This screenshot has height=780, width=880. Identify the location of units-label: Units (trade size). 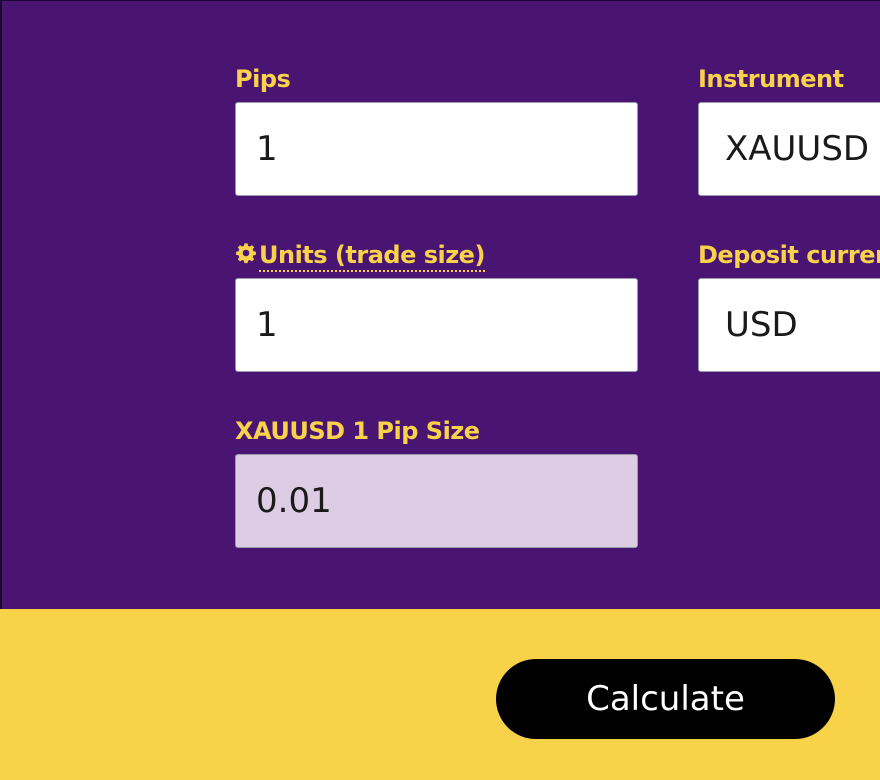
(372, 256).